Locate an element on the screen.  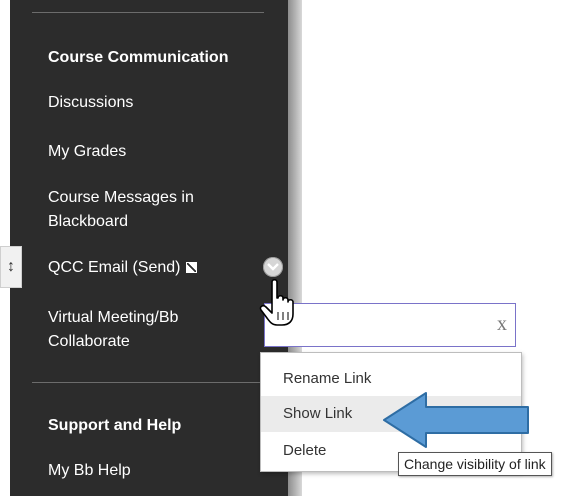
top-divider is located at coordinates (148, 12).